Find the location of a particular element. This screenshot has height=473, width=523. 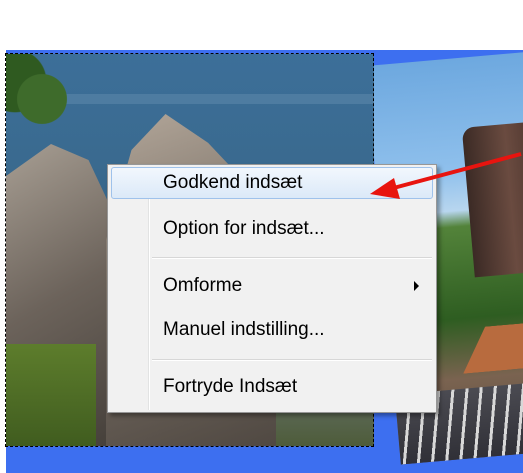

arrow-shaft is located at coordinates (453, 172).